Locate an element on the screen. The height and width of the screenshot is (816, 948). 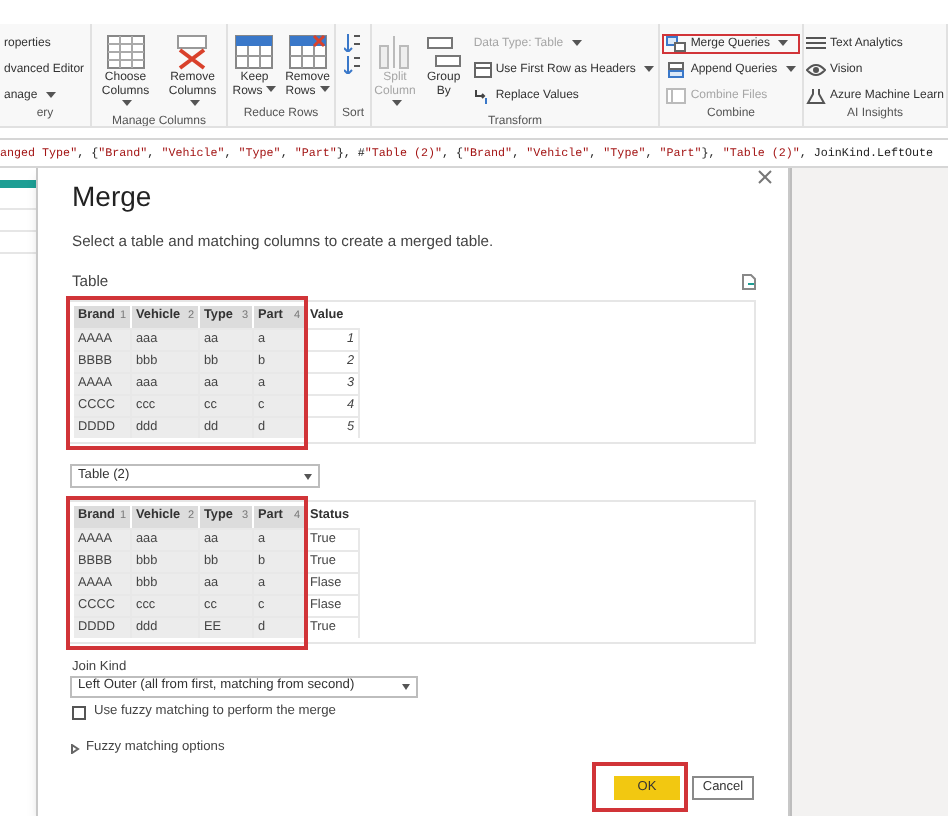
replace-icon is located at coordinates (482, 96).